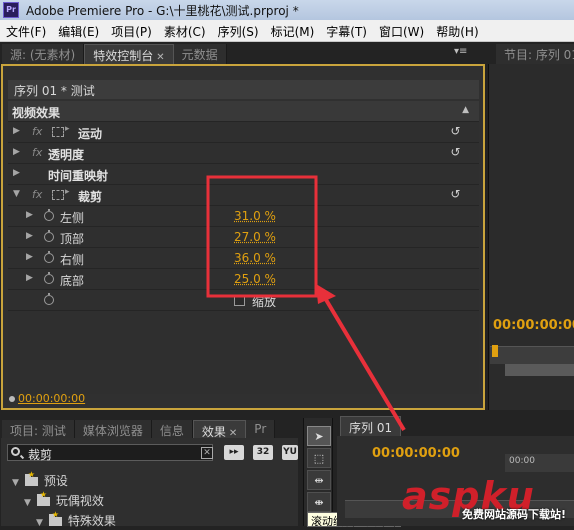 The image size is (574, 530). I want to click on tab-project: 项目: 测试, so click(38, 430).